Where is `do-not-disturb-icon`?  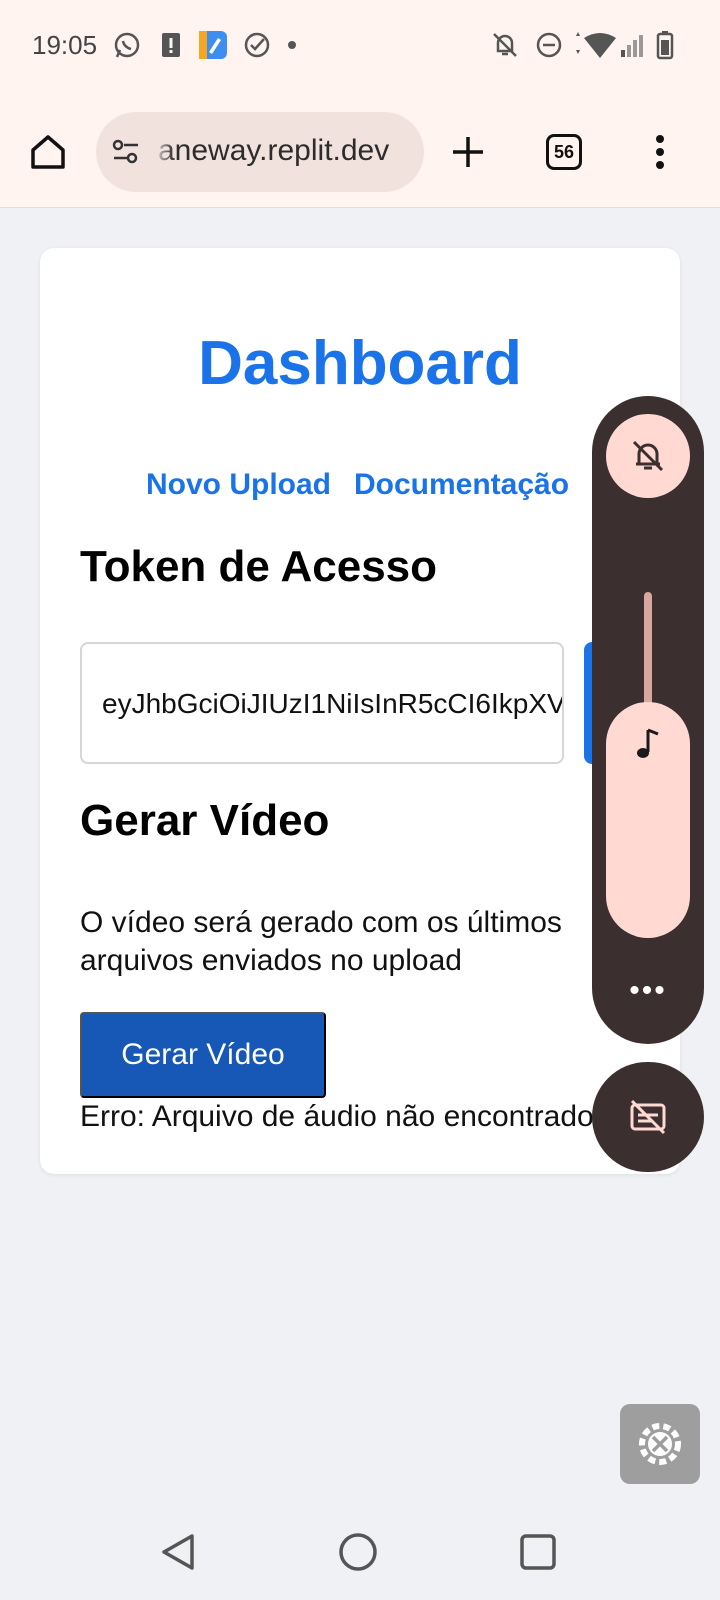
do-not-disturb-icon is located at coordinates (549, 45).